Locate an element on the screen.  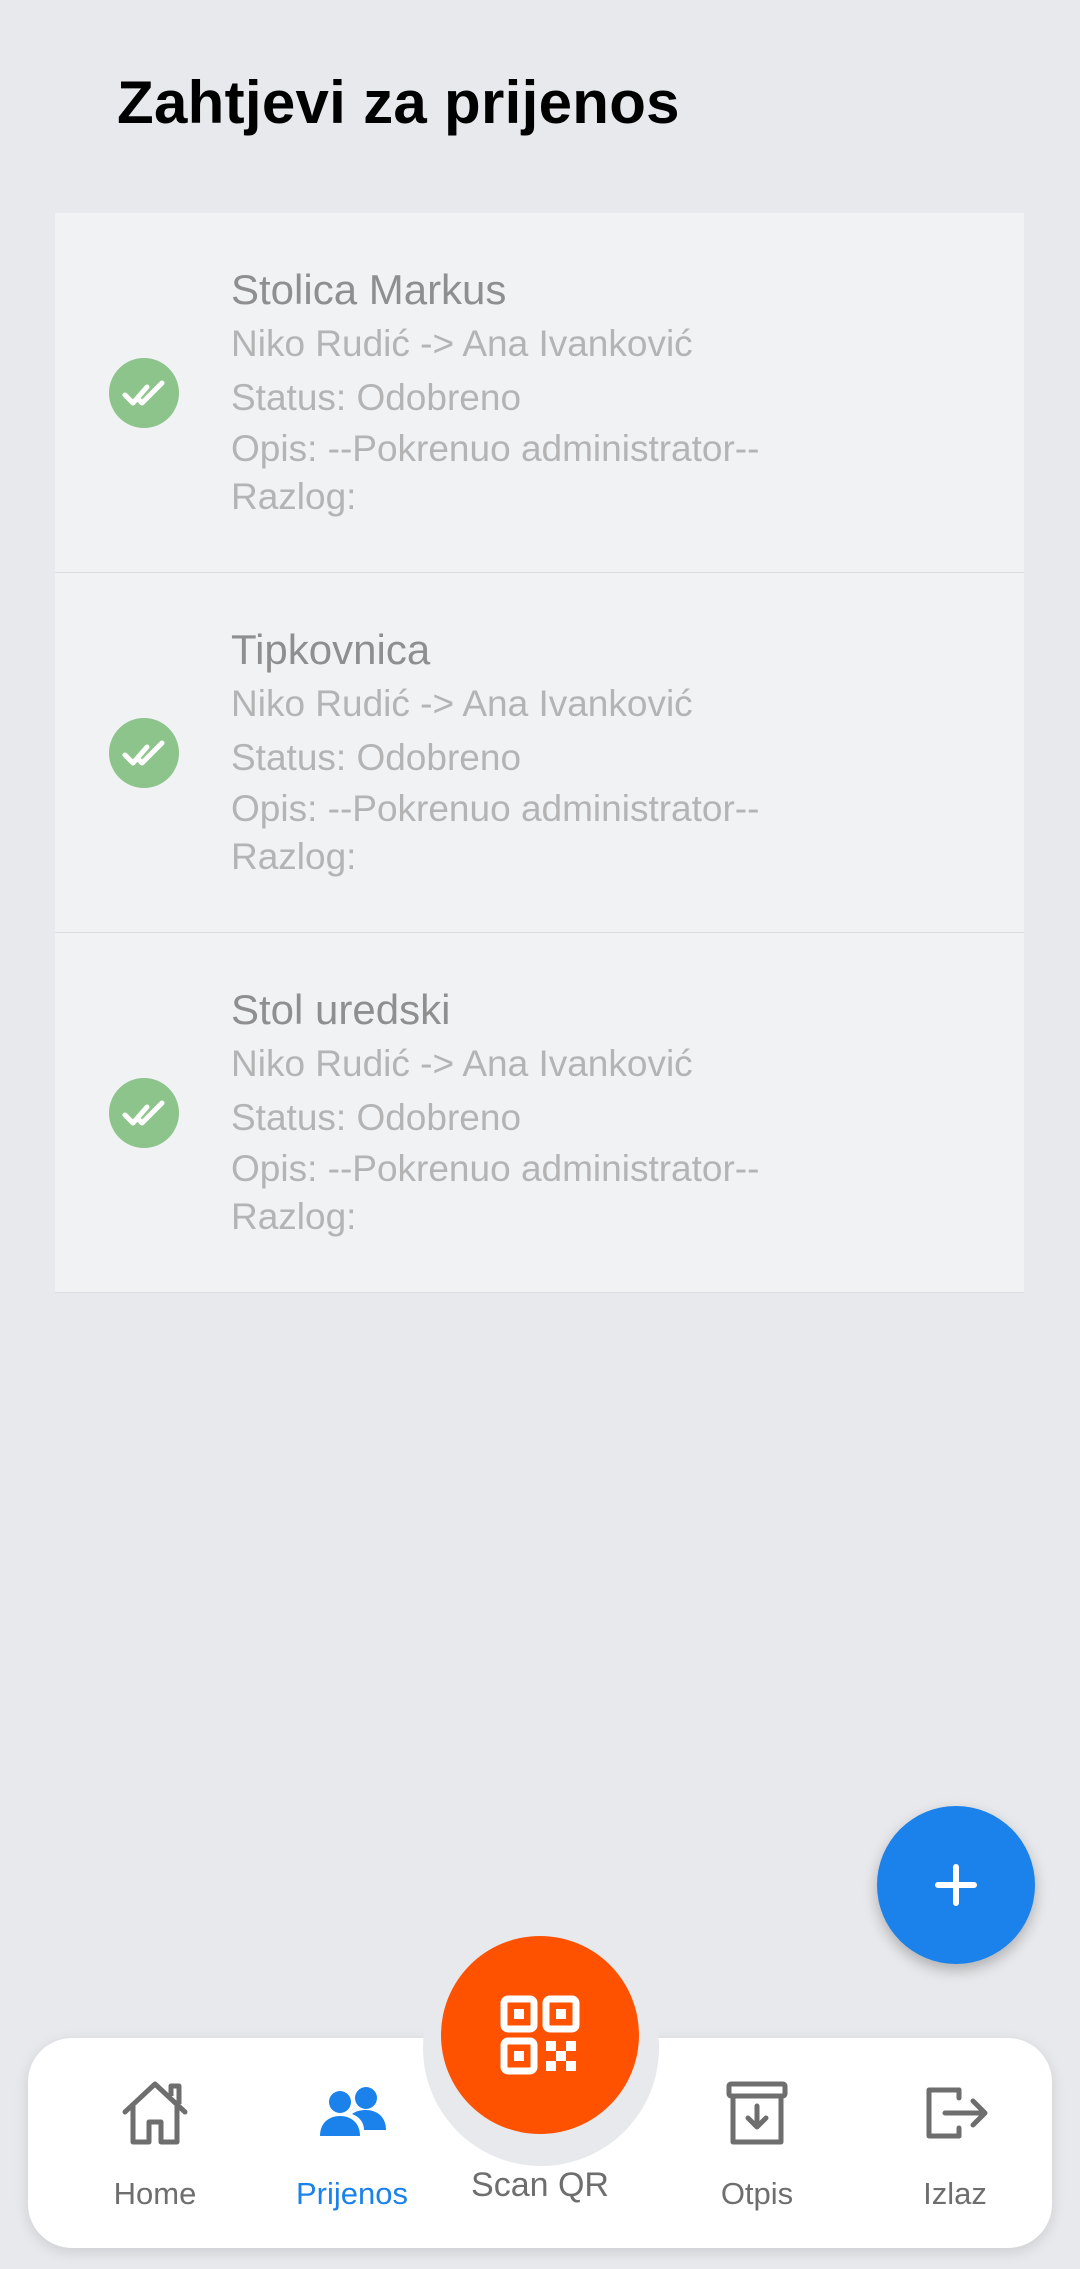
add-transfer-button is located at coordinates (956, 1885).